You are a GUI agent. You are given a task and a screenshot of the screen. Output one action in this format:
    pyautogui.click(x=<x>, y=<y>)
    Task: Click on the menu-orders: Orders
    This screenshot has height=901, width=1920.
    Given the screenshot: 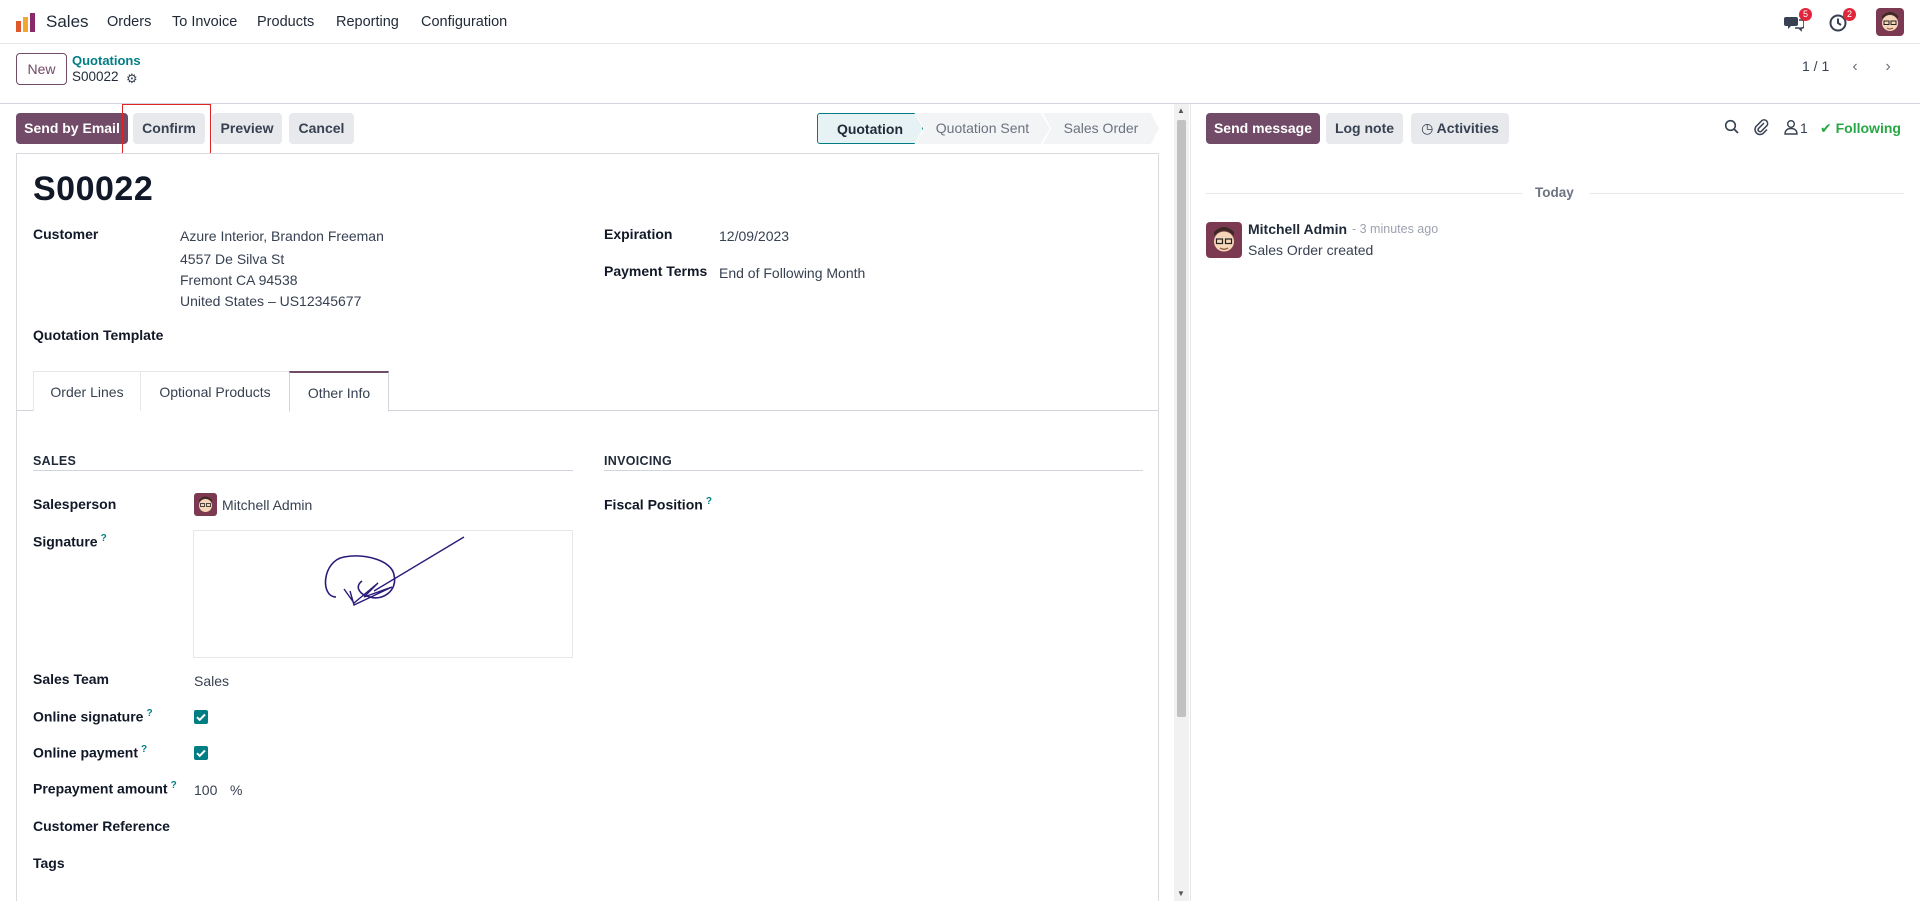 What is the action you would take?
    pyautogui.click(x=129, y=22)
    